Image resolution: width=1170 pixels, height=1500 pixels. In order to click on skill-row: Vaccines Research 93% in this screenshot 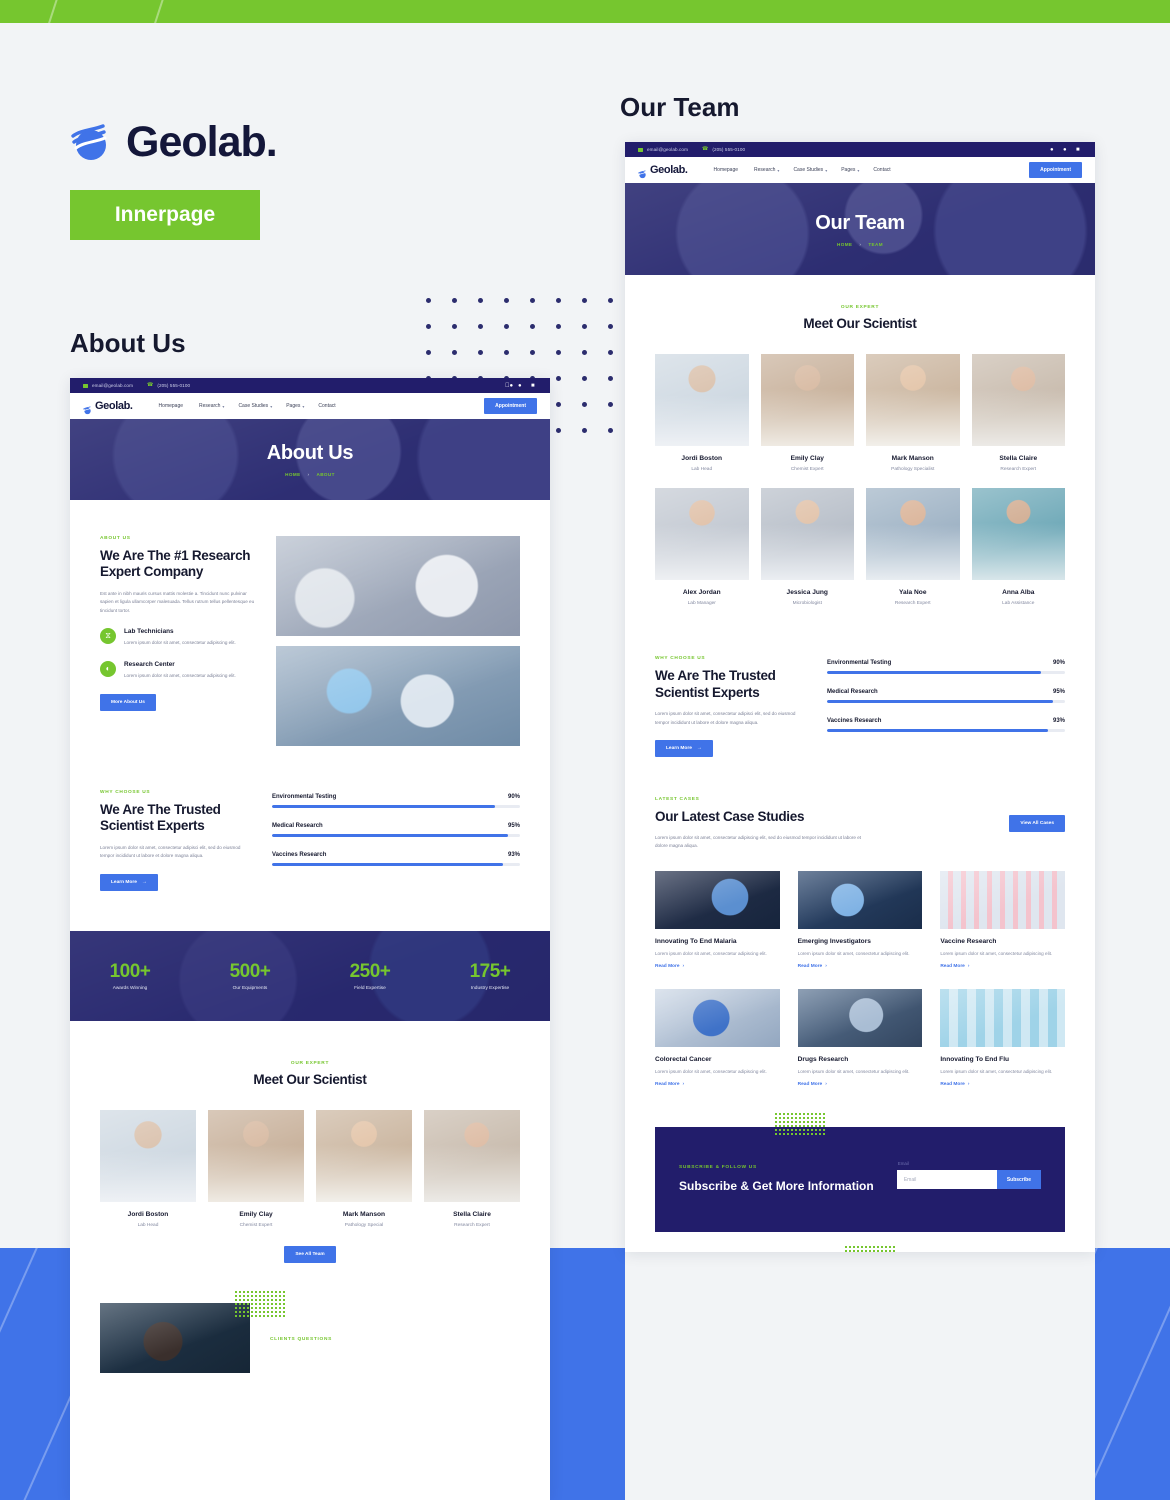, I will do `click(396, 859)`.